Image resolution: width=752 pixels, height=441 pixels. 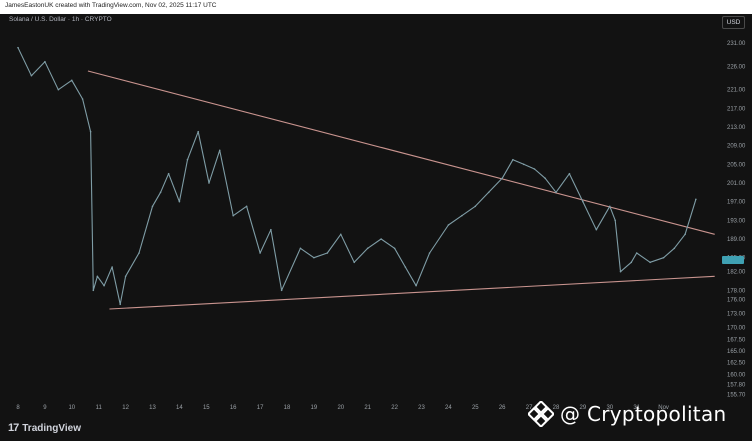 I want to click on x-tick-label: 22, so click(x=394, y=408).